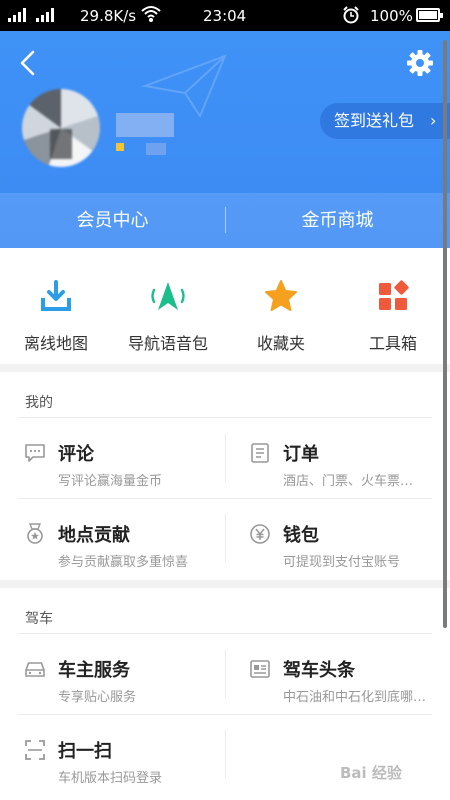 This screenshot has height=800, width=450. I want to click on signin-gift-button: 签到送礼包 ›, so click(385, 121).